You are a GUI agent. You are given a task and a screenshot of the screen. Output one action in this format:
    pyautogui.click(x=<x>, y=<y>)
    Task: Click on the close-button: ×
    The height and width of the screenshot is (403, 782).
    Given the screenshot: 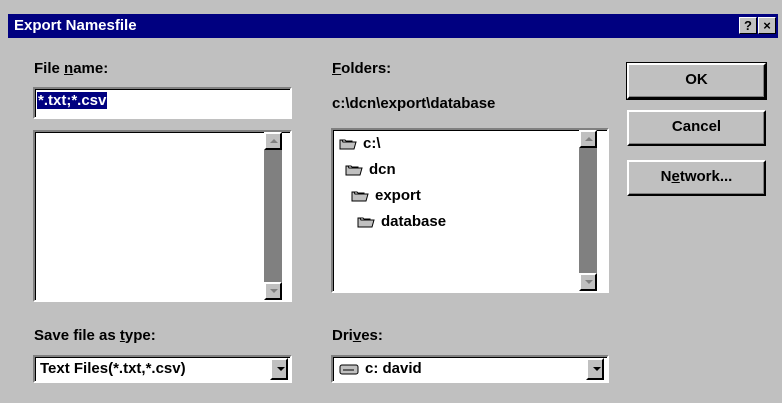 What is the action you would take?
    pyautogui.click(x=767, y=25)
    